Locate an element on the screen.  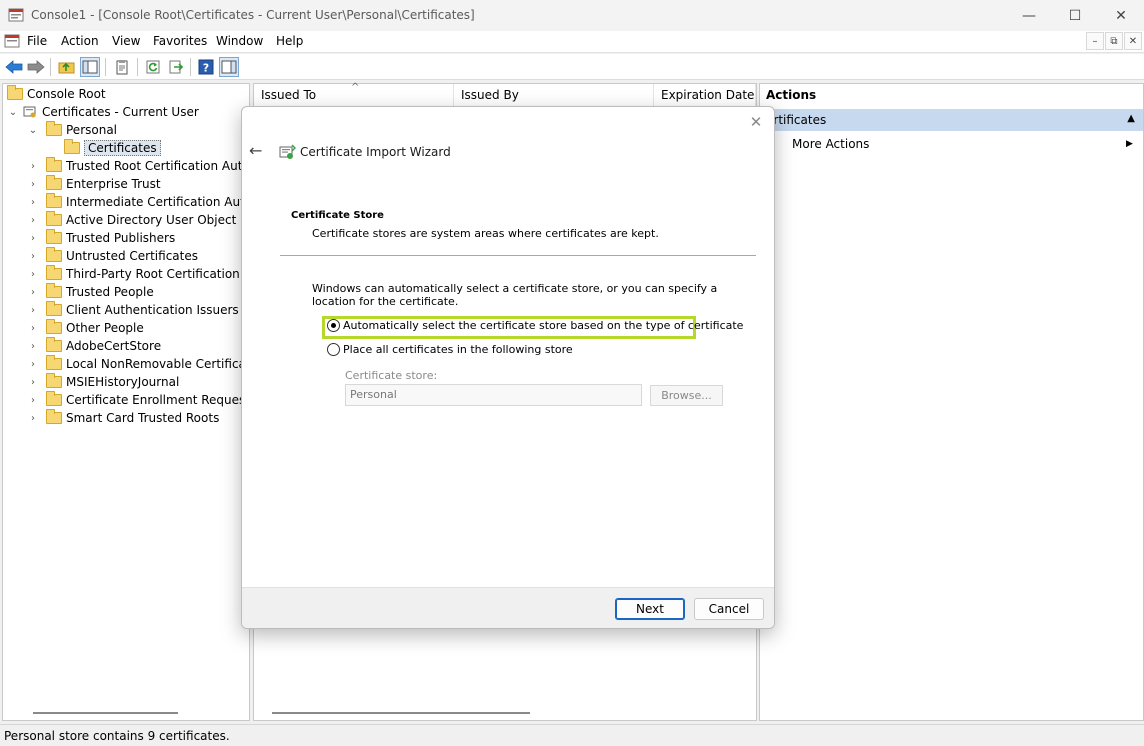
menu-view: View is located at coordinates (126, 41).